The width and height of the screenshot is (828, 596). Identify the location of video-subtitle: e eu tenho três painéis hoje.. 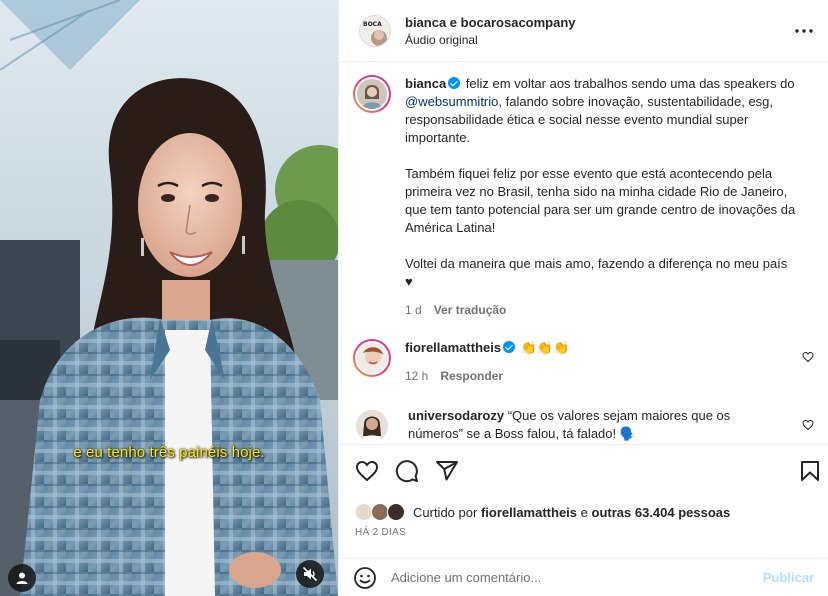
(169, 452).